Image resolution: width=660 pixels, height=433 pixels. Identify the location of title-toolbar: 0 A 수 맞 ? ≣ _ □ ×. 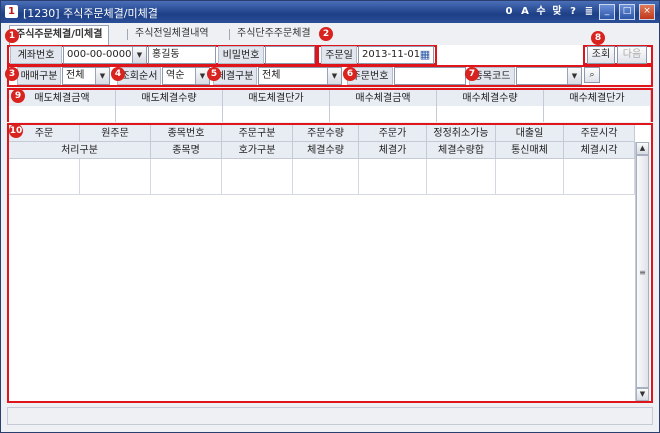
(579, 12).